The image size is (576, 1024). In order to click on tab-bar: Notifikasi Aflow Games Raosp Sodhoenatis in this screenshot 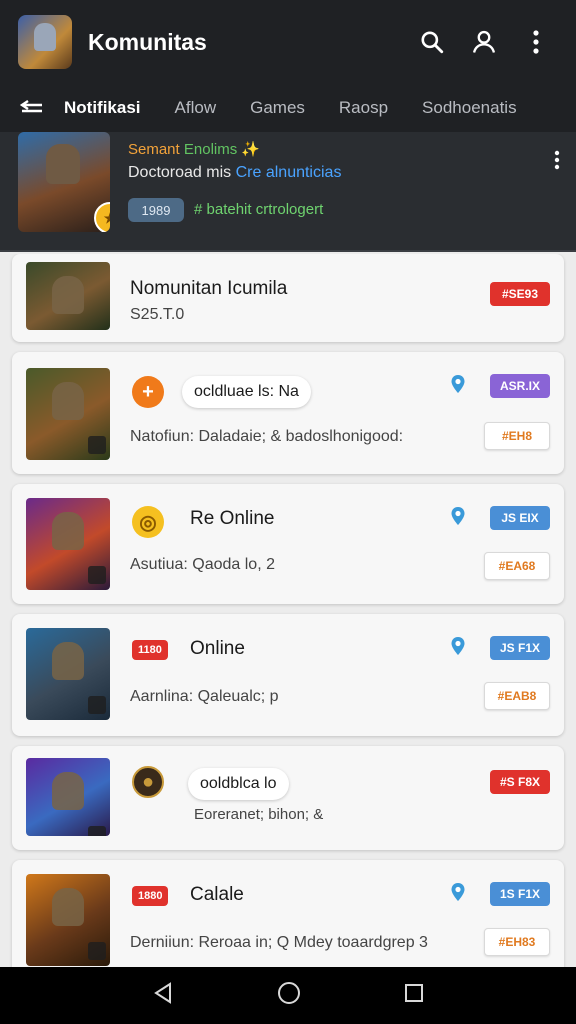, I will do `click(288, 108)`.